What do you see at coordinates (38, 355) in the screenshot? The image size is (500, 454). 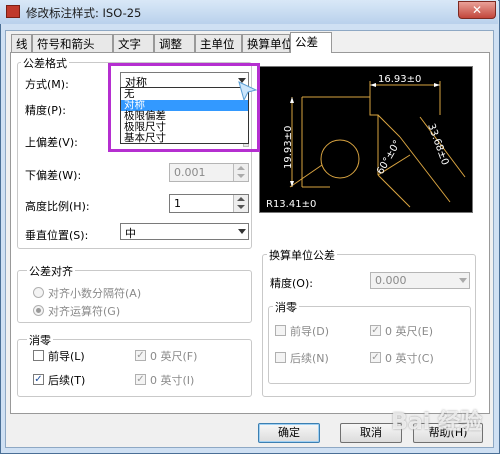 I see `leading-checkbox` at bounding box center [38, 355].